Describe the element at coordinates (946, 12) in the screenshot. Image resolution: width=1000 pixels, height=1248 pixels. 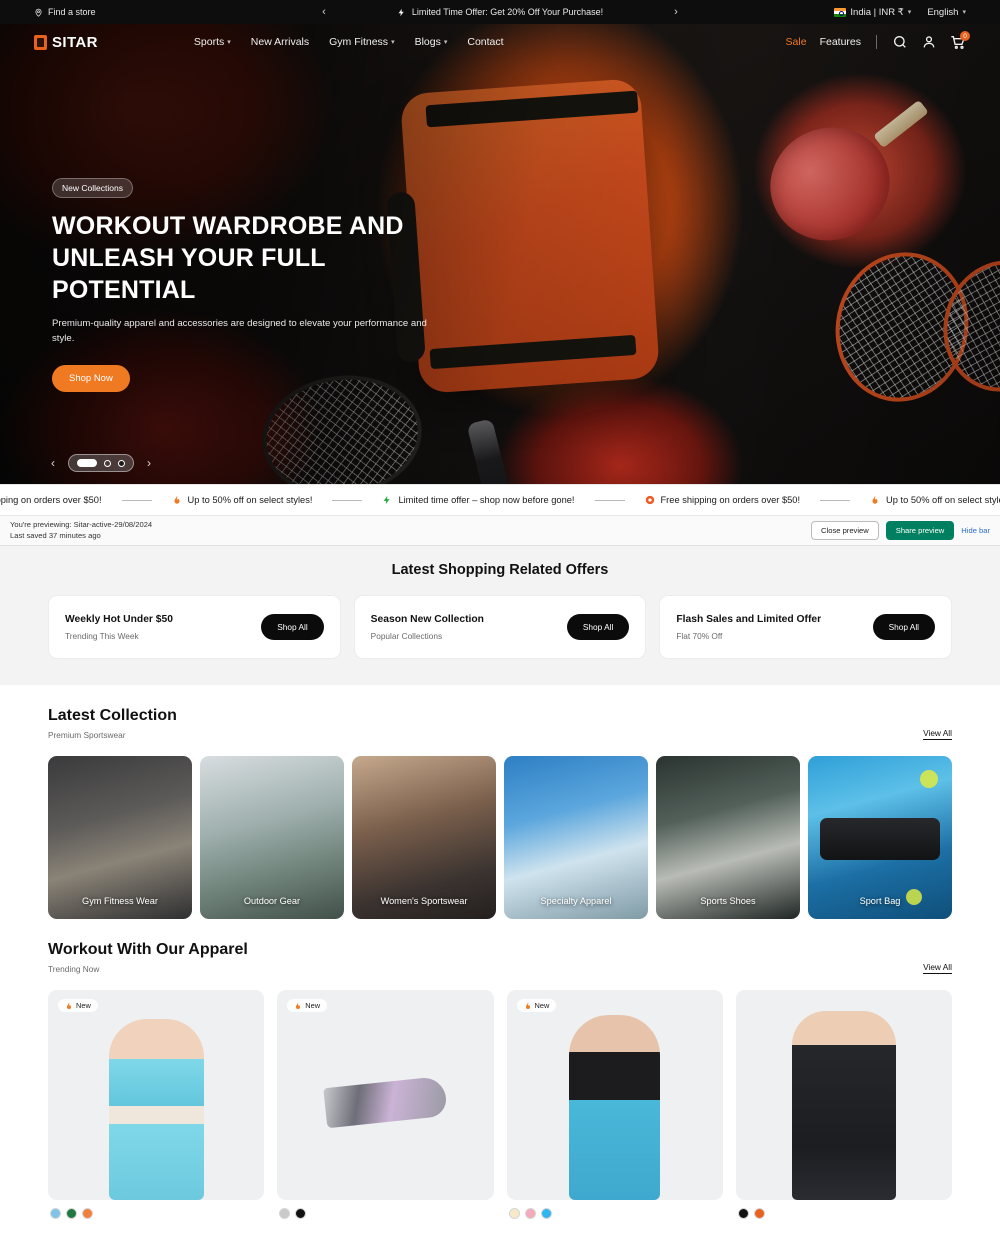
I see `language-selector: English ▾` at that location.